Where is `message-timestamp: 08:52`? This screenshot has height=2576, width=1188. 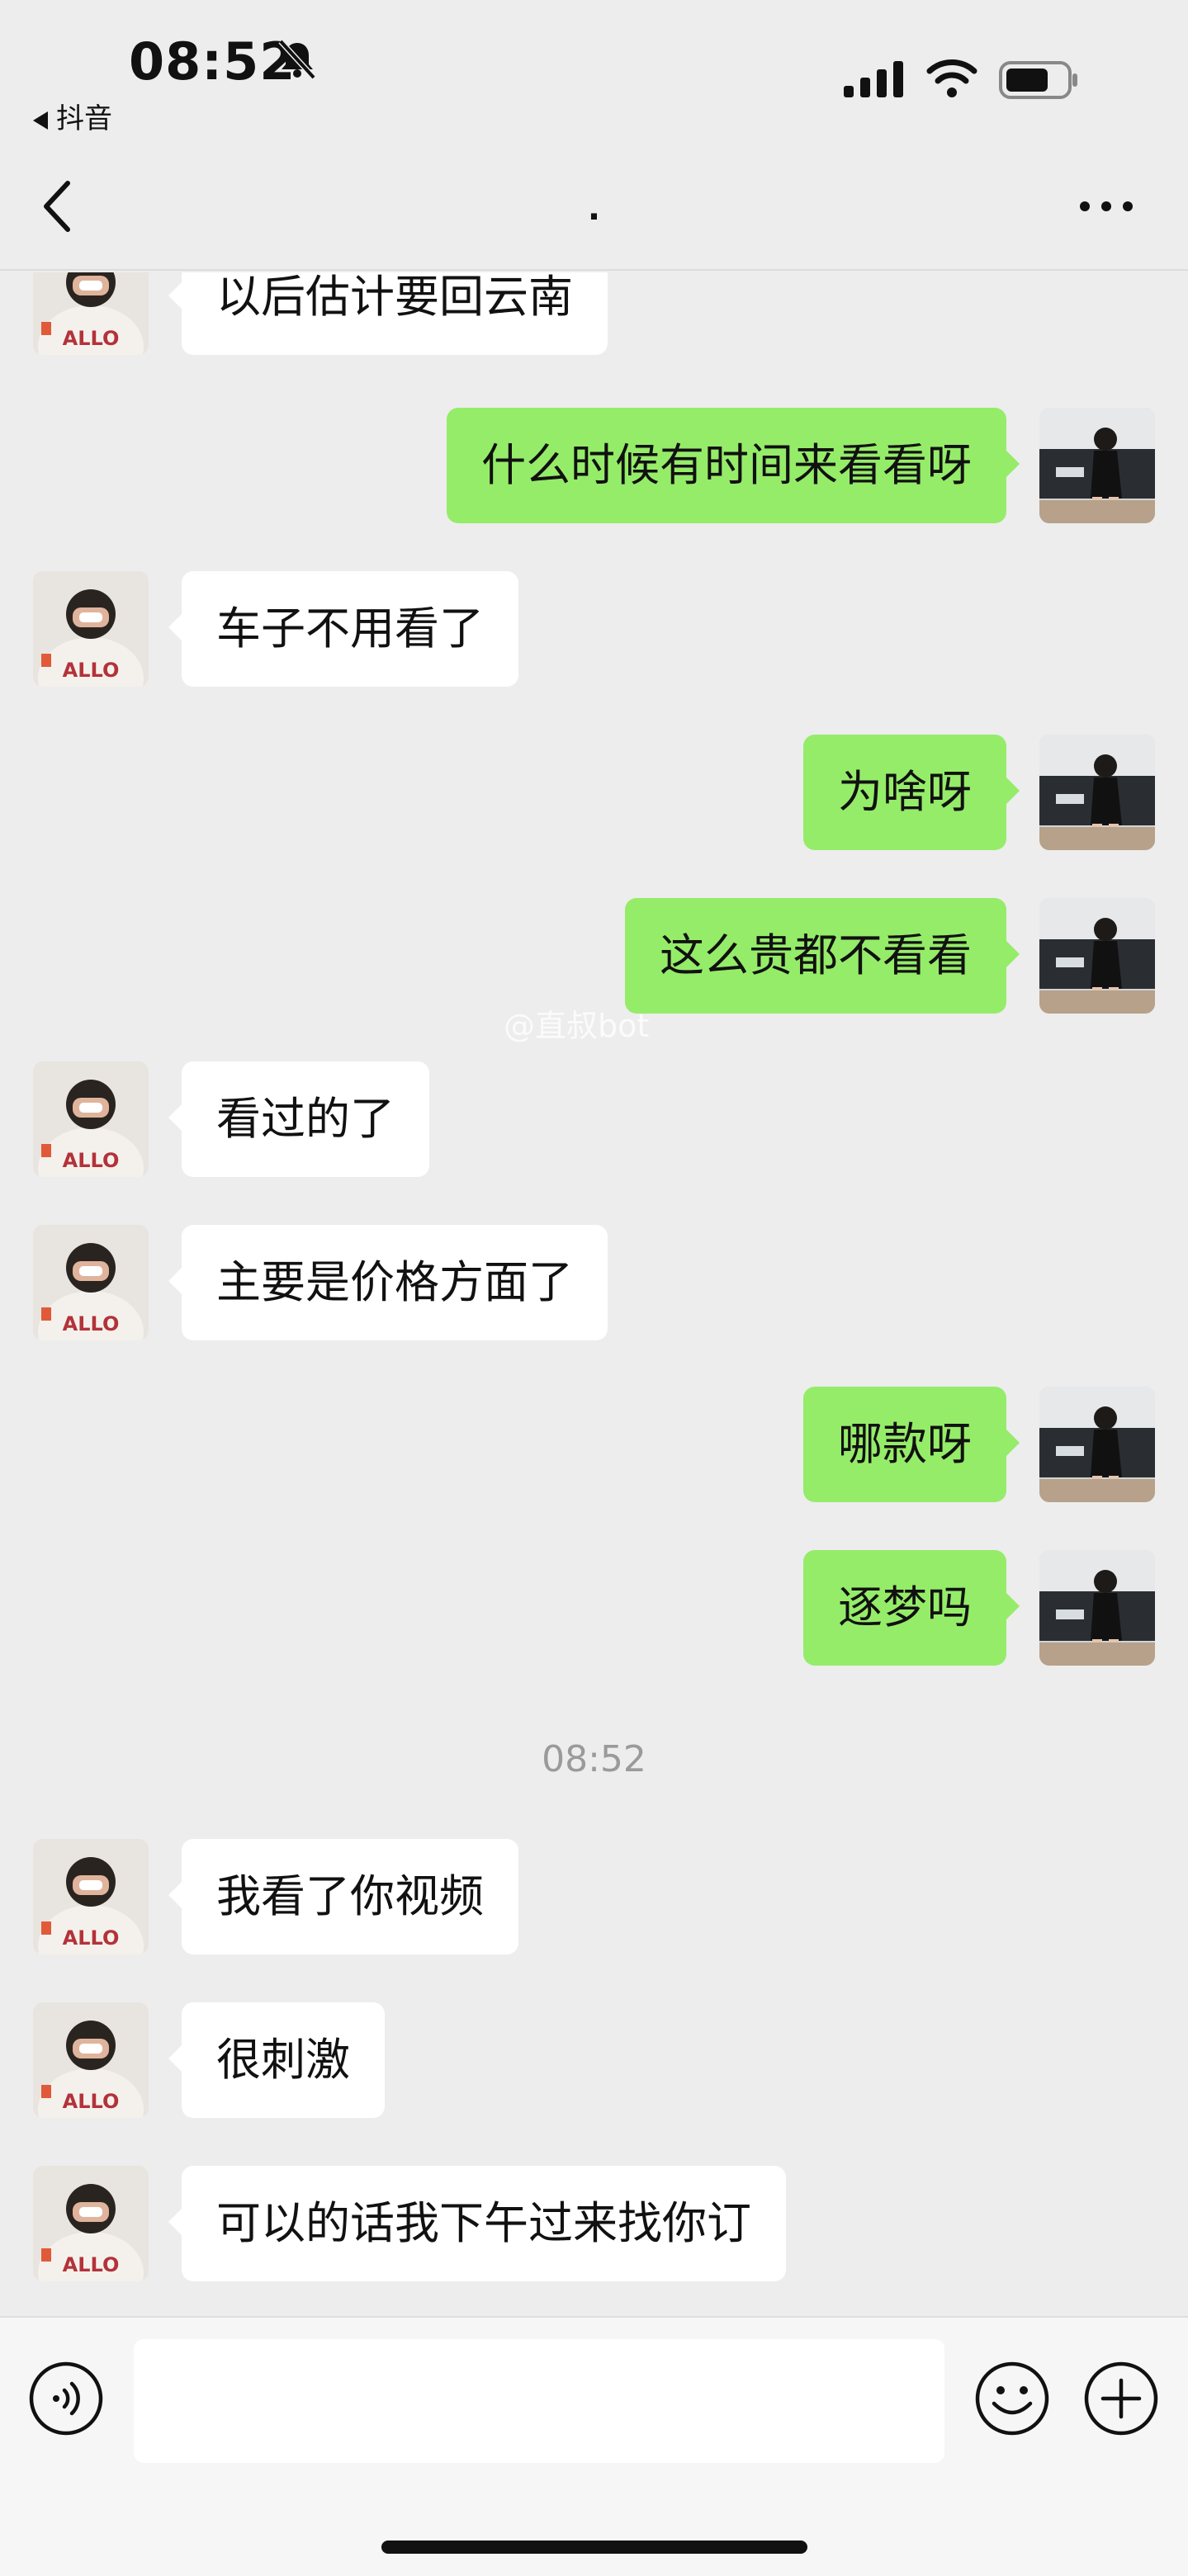 message-timestamp: 08:52 is located at coordinates (594, 1759).